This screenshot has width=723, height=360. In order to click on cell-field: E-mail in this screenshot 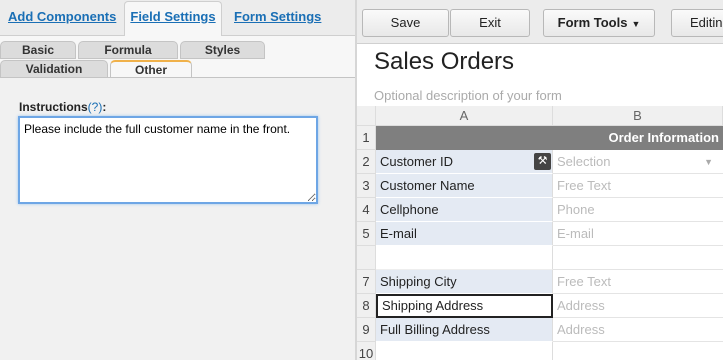, I will do `click(638, 234)`.